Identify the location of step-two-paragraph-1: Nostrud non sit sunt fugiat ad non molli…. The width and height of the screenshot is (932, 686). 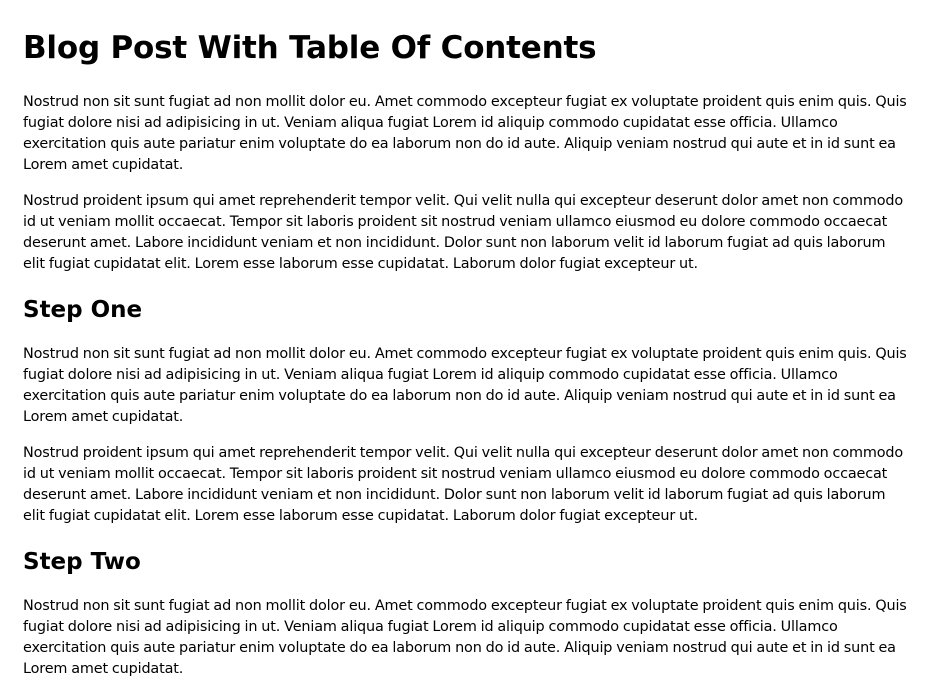
(465, 637).